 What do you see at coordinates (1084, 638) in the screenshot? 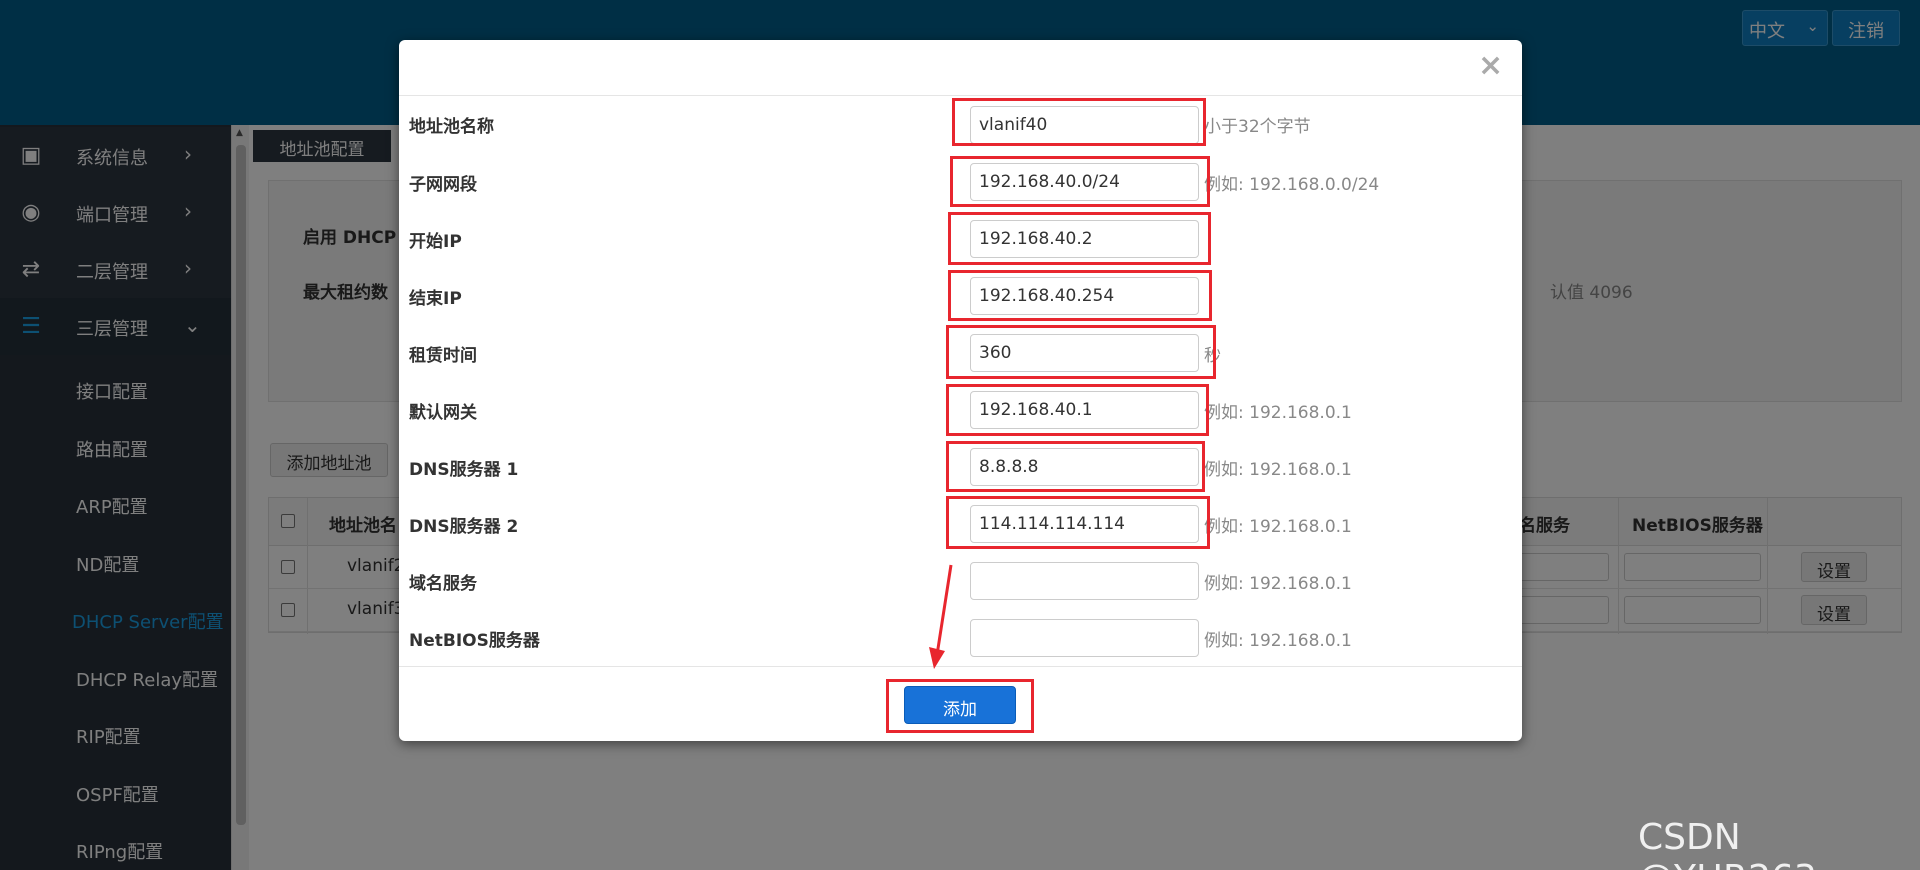
I see `netbios-field` at bounding box center [1084, 638].